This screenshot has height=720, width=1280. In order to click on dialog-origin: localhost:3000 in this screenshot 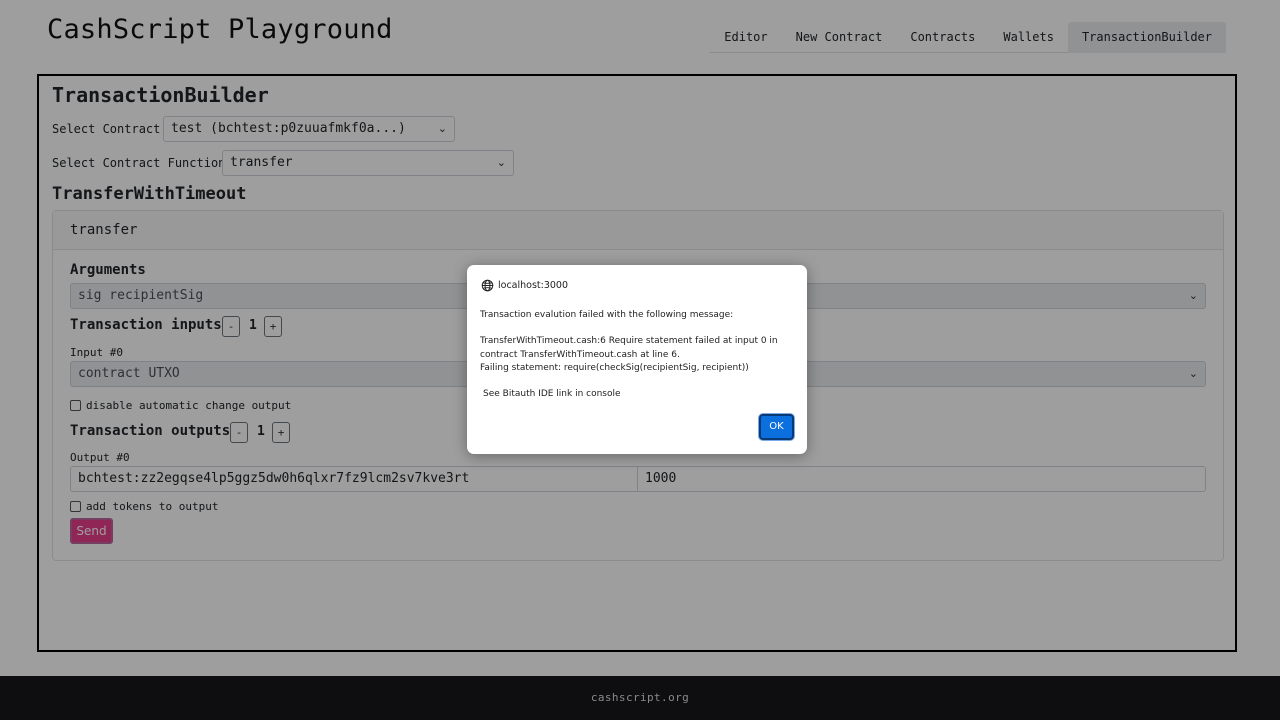, I will do `click(524, 285)`.